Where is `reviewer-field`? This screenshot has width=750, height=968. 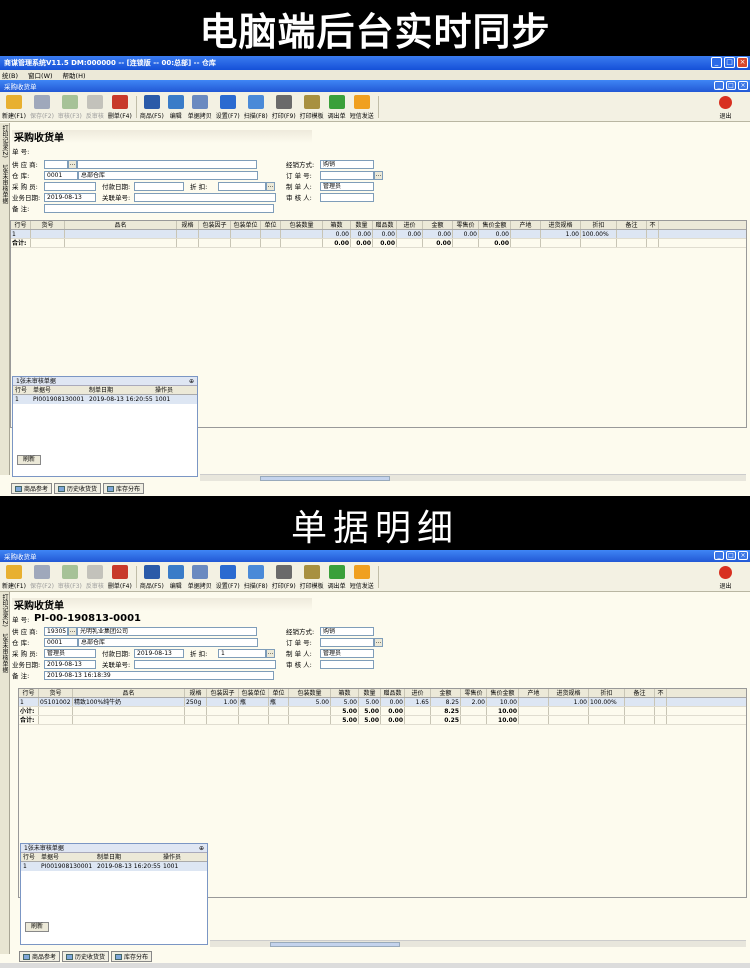 reviewer-field is located at coordinates (347, 197).